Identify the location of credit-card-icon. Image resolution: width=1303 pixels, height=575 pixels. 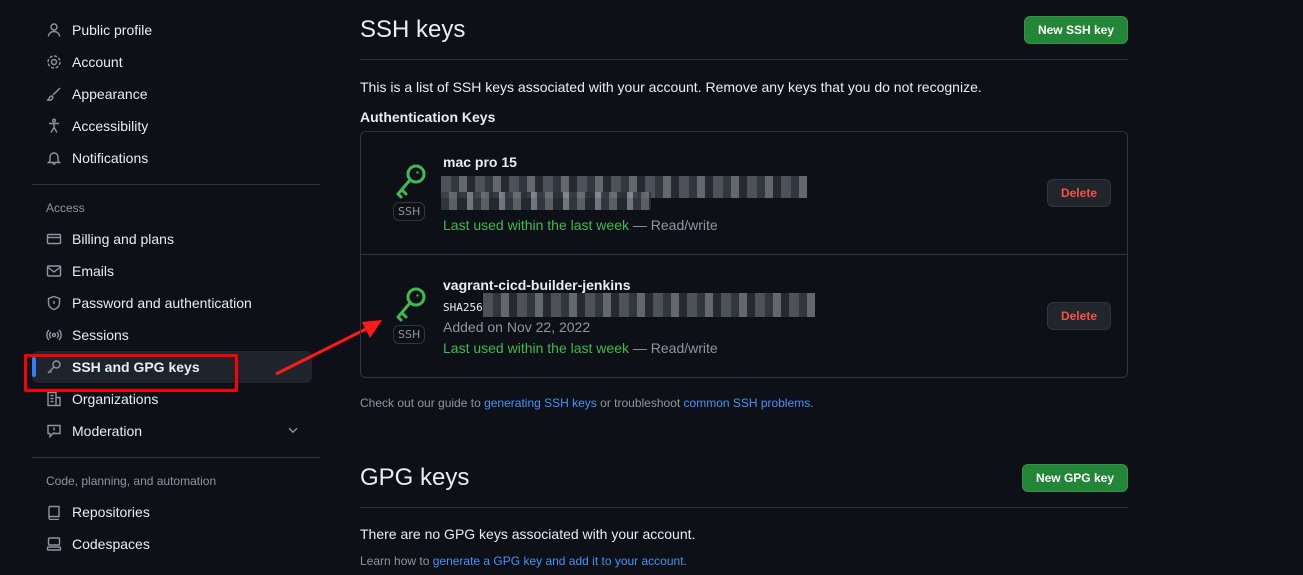
(54, 239).